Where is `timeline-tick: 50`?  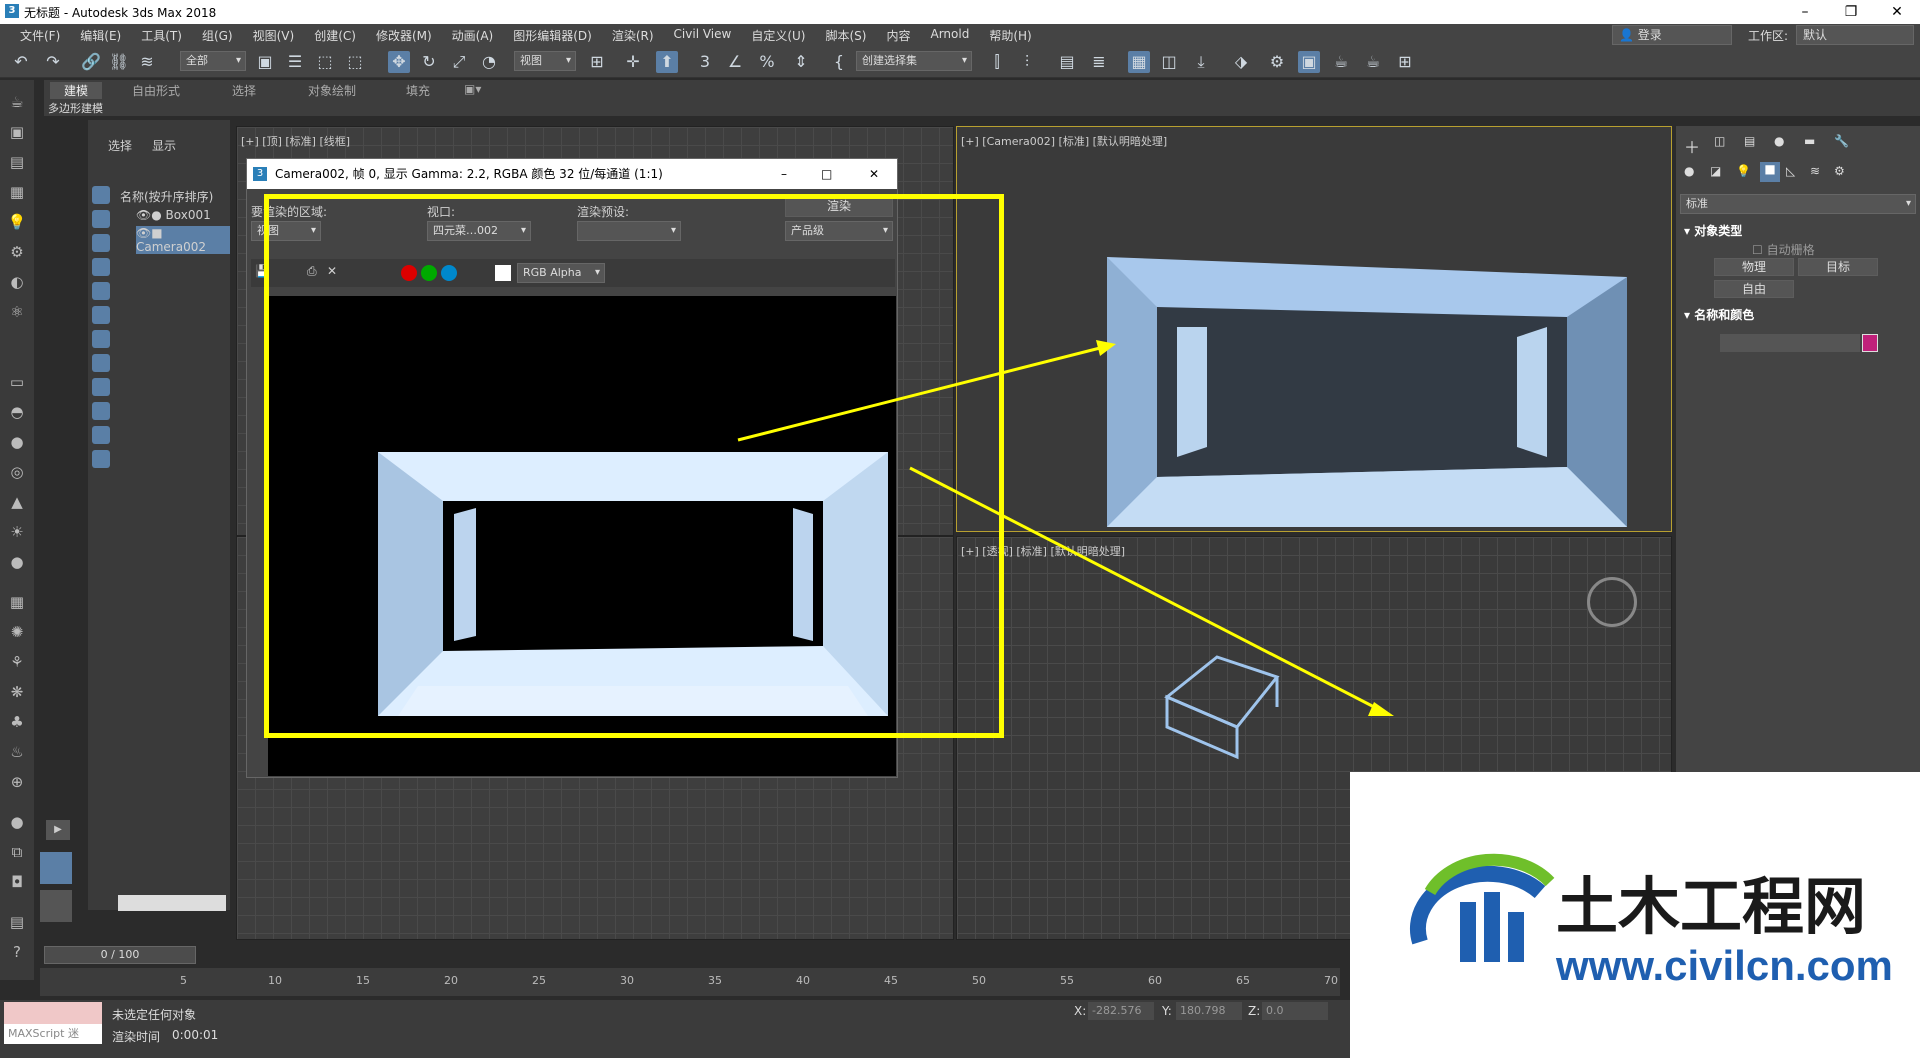
timeline-tick: 50 is located at coordinates (979, 980).